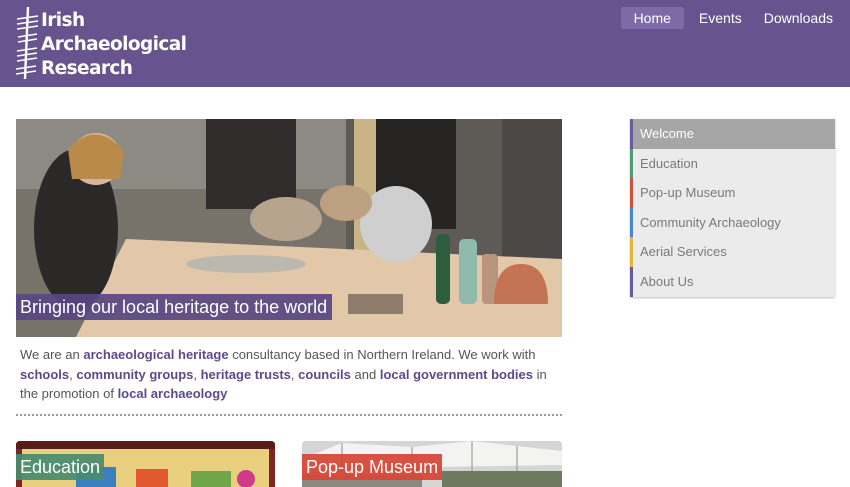 Image resolution: width=850 pixels, height=487 pixels. Describe the element at coordinates (652, 18) in the screenshot. I see `nav-home: Home` at that location.